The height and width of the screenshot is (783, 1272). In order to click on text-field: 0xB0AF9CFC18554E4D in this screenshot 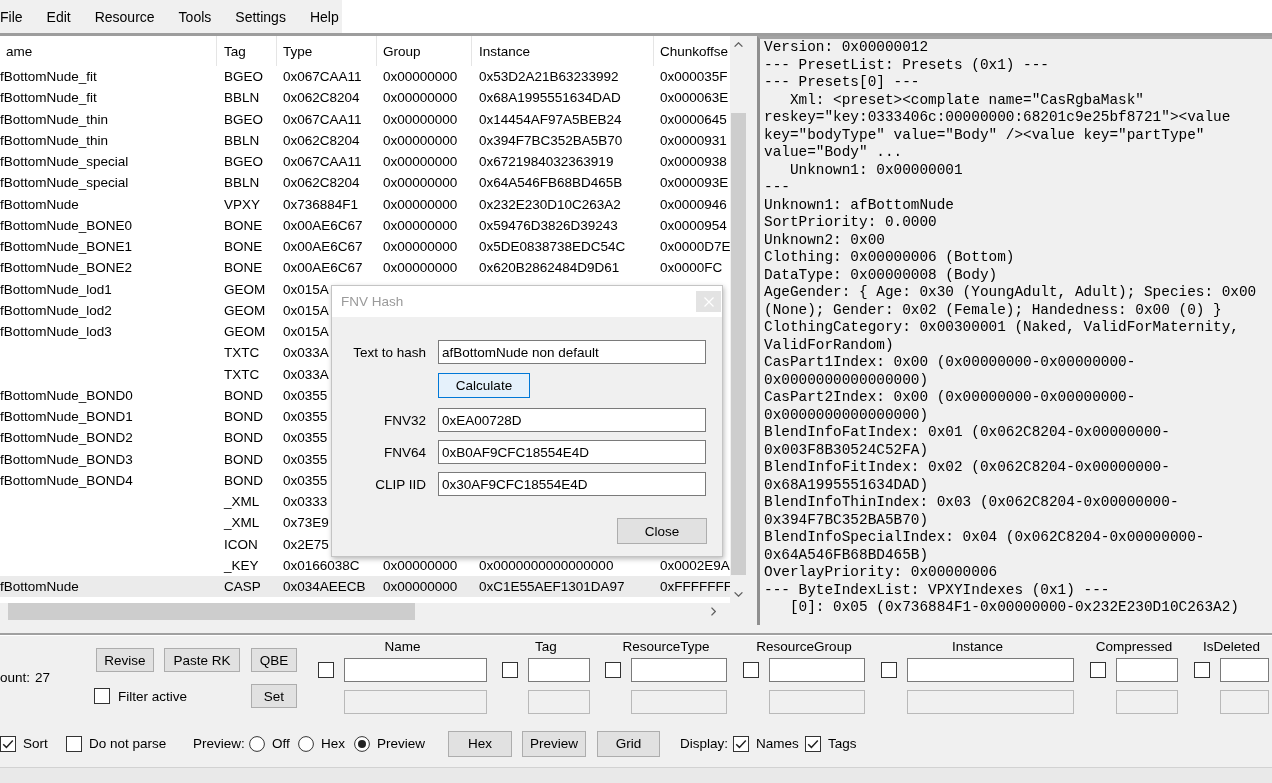, I will do `click(572, 452)`.